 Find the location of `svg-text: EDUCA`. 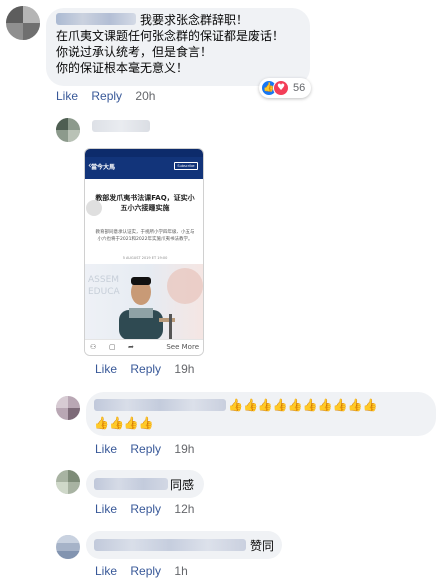

svg-text: EDUCA is located at coordinates (104, 292).